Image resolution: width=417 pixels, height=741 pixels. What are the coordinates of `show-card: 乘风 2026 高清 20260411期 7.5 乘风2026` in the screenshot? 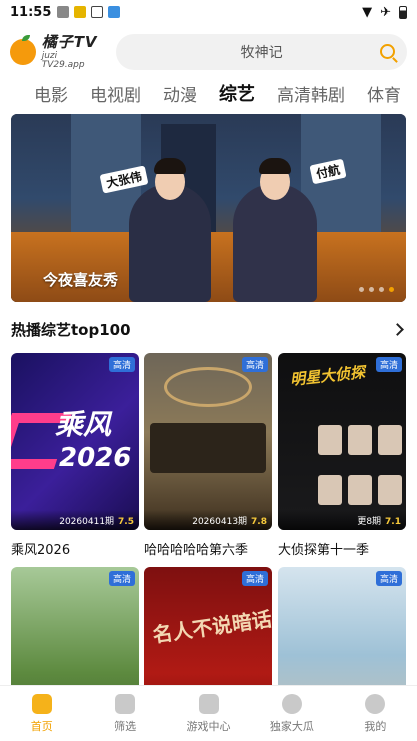 It's located at (75, 455).